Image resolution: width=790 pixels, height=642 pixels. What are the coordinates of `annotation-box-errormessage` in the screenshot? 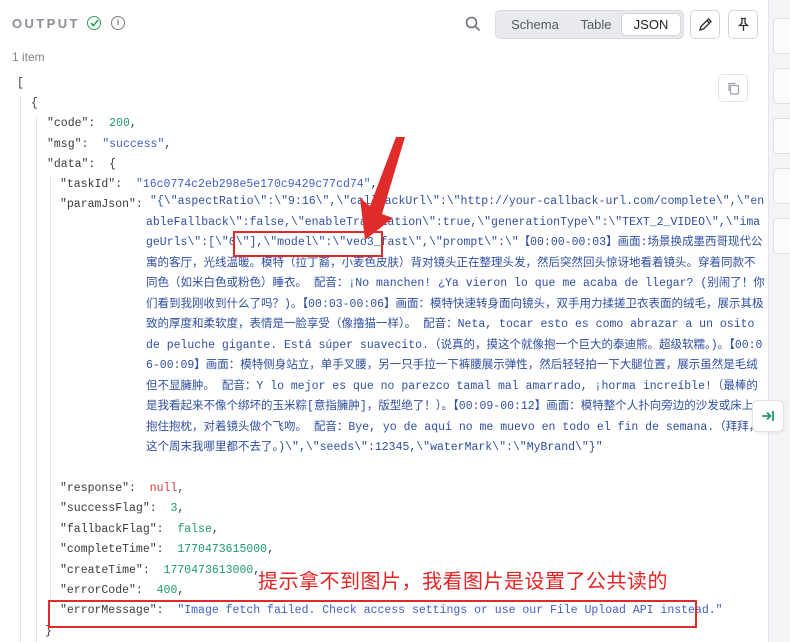 It's located at (372, 614).